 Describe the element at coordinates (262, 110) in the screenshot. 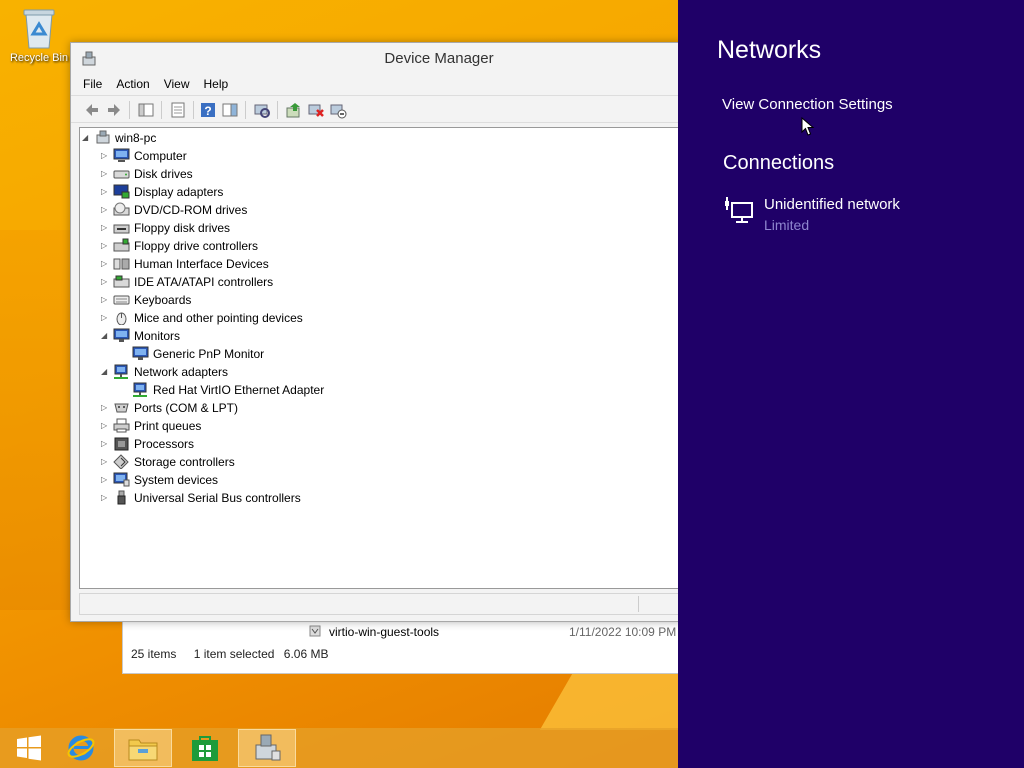

I see `scan-hardware-changes-icon` at that location.